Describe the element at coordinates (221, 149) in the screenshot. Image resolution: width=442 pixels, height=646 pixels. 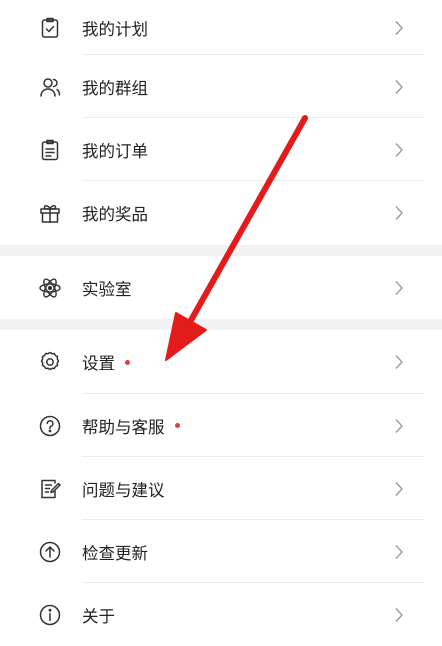
I see `menu-item-my-orders: 我的订单` at that location.